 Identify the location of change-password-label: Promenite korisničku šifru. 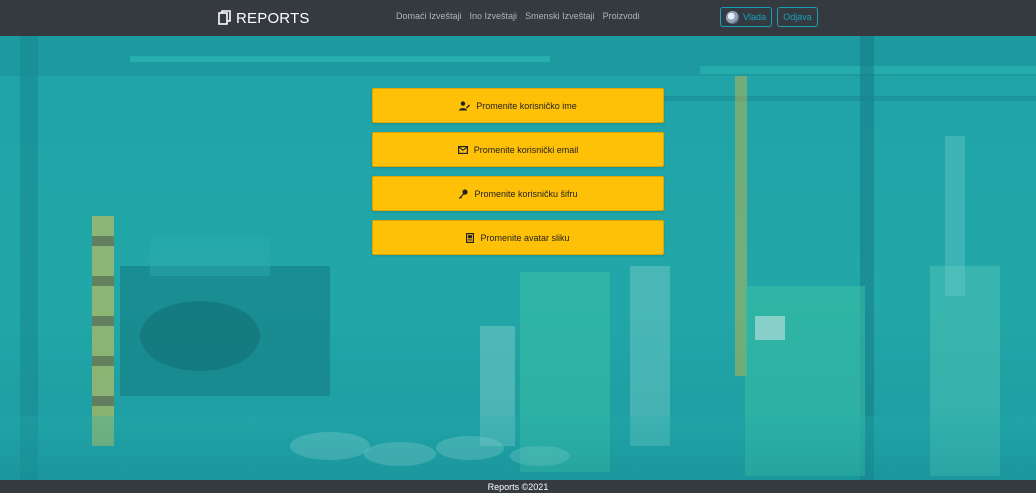
(526, 193).